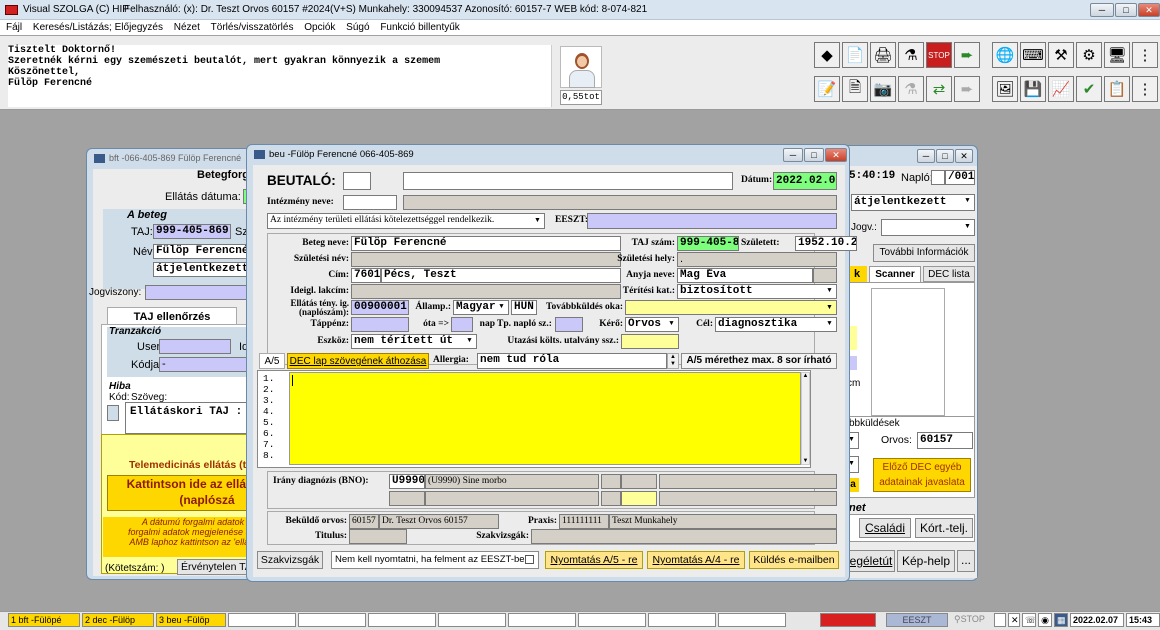 Image resolution: width=1160 pixels, height=630 pixels. What do you see at coordinates (529, 559) in the screenshot?
I see `nem-kell-checkbox` at bounding box center [529, 559].